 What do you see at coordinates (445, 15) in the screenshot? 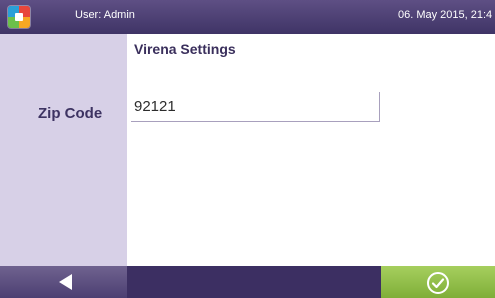
I see `datetime-label: 06. May 2015, 21:4` at bounding box center [445, 15].